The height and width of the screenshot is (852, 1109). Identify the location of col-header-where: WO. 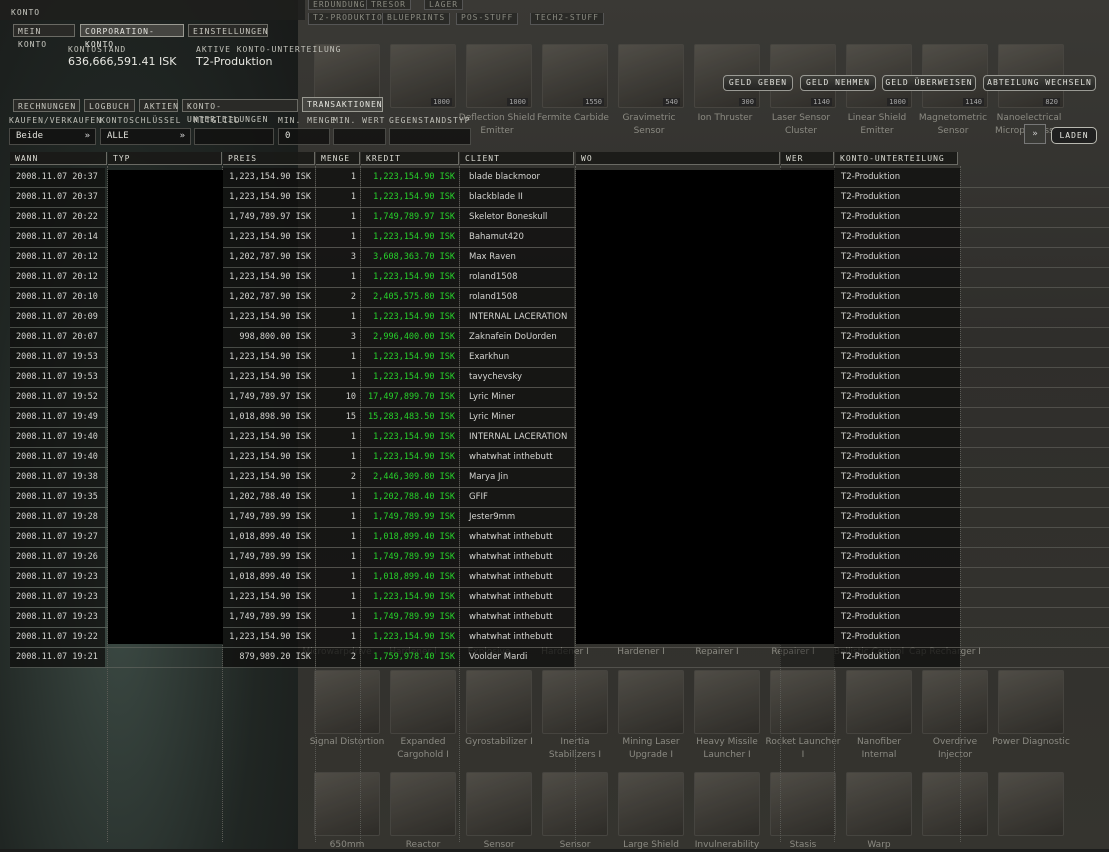
(678, 158).